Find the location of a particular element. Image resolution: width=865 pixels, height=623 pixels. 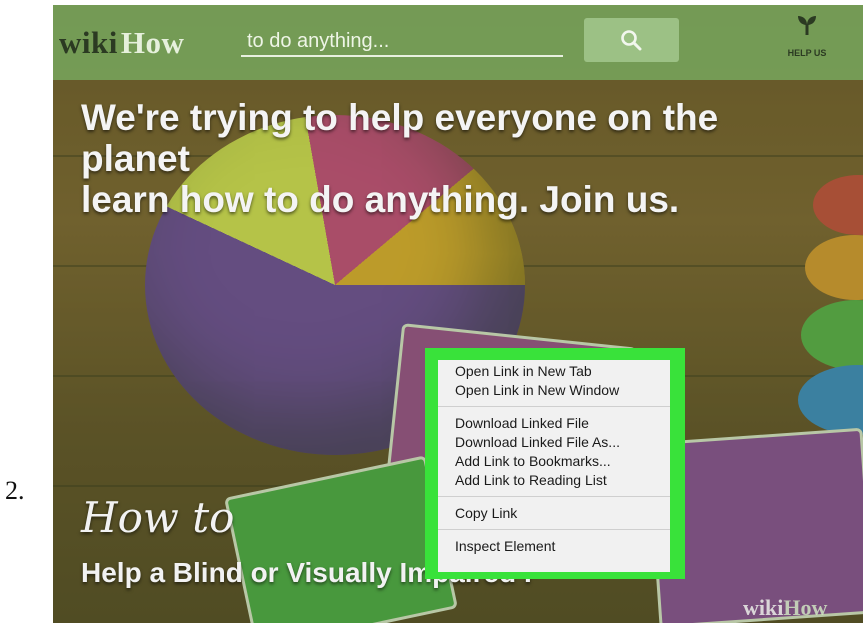

sprout-icon is located at coordinates (807, 25).